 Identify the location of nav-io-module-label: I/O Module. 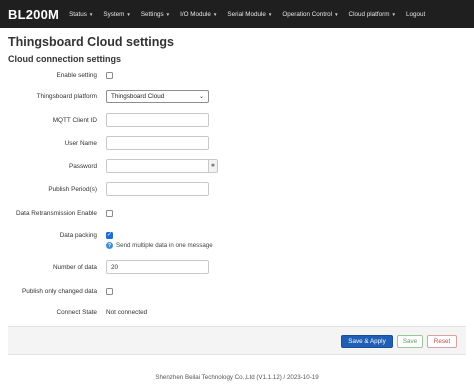
(195, 14).